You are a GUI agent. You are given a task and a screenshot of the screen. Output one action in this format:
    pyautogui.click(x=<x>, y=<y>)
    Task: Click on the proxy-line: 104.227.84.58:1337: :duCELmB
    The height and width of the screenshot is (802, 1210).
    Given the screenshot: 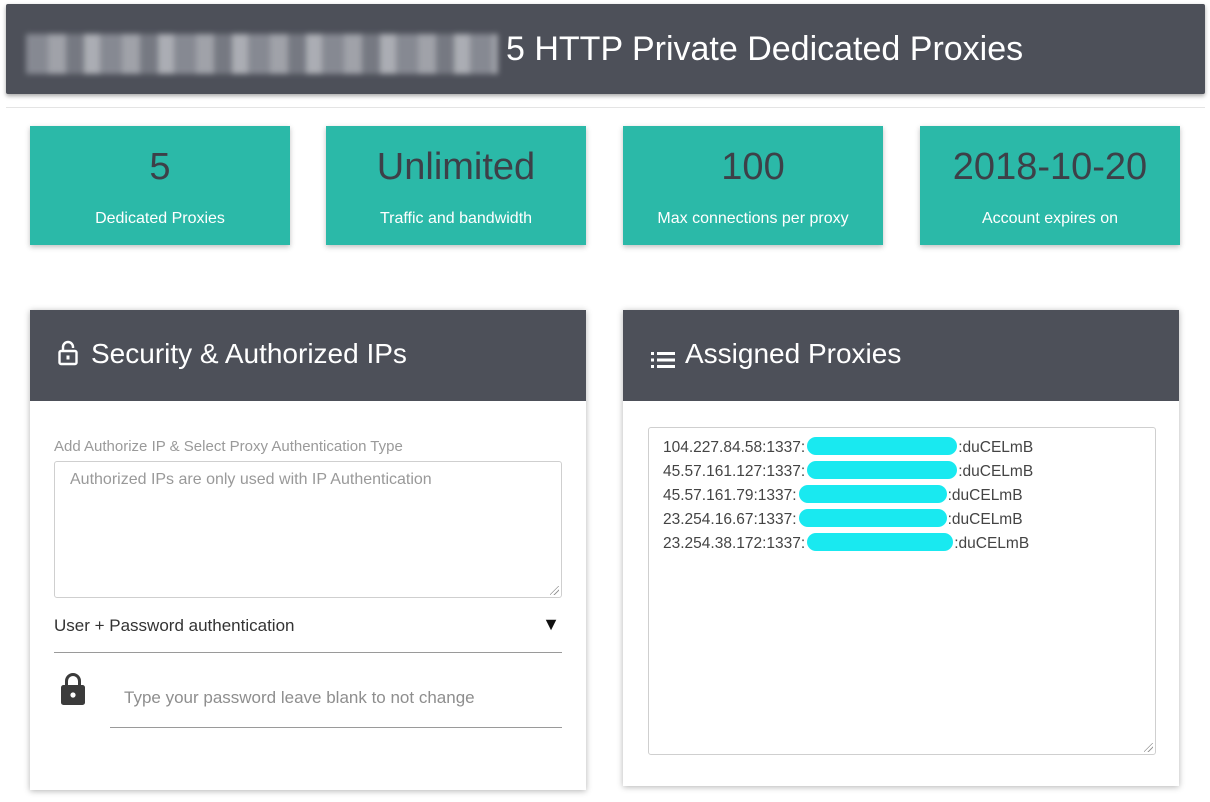 What is the action you would take?
    pyautogui.click(x=902, y=448)
    